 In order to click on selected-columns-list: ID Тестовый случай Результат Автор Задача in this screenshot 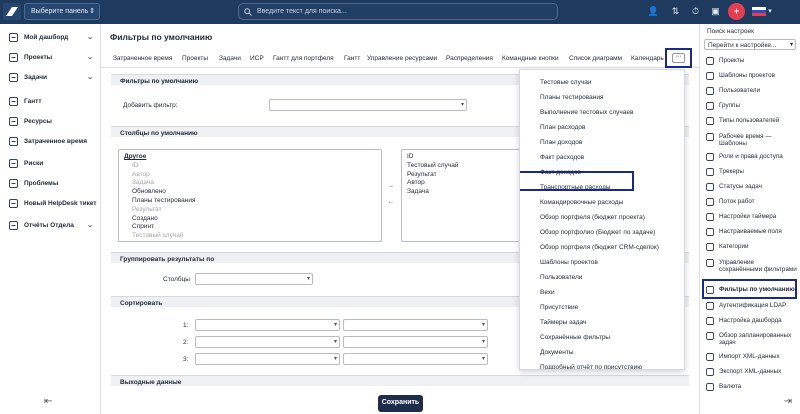, I will do `click(461, 195)`.